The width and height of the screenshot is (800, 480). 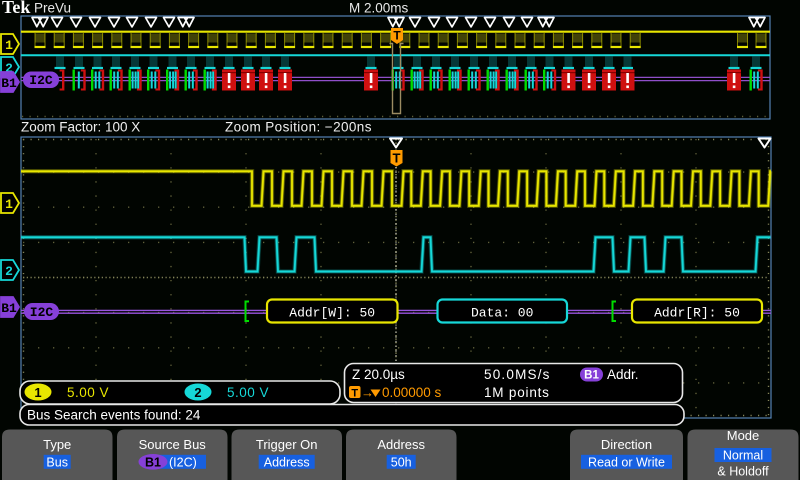 What do you see at coordinates (298, 127) in the screenshot?
I see `svg-text: Zoom Position: −200ns` at bounding box center [298, 127].